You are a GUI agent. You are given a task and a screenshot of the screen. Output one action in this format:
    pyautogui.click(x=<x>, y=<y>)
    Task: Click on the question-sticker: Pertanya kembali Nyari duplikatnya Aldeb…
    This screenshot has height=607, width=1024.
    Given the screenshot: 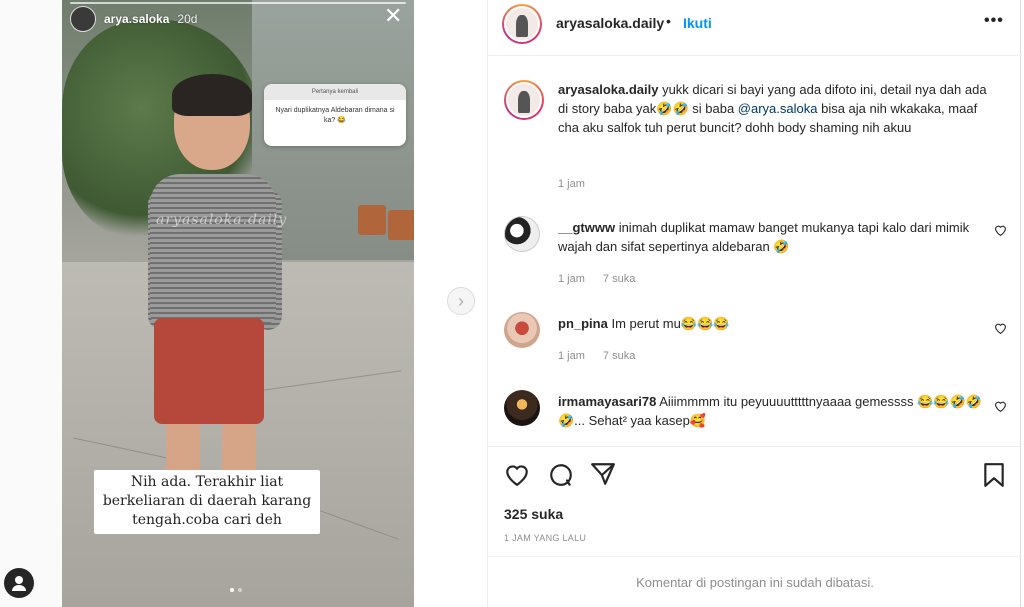 What is the action you would take?
    pyautogui.click(x=335, y=115)
    